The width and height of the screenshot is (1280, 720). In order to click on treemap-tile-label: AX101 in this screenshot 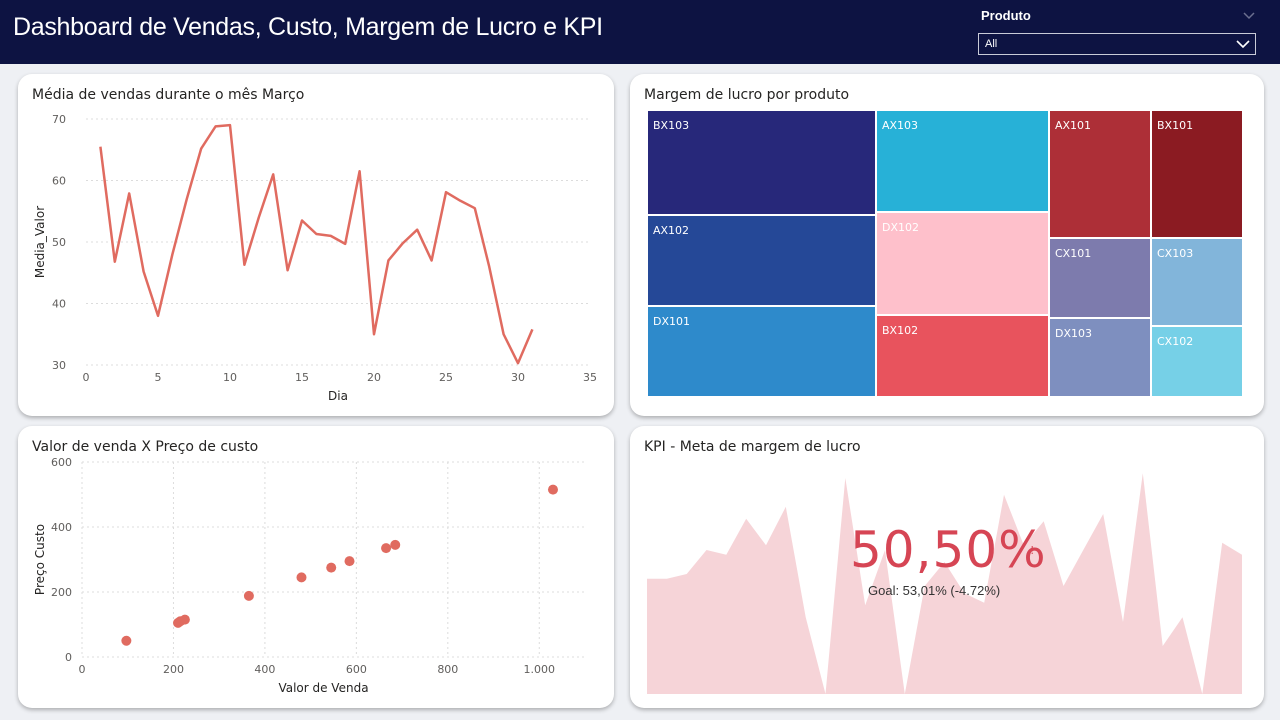, I will do `click(1073, 125)`.